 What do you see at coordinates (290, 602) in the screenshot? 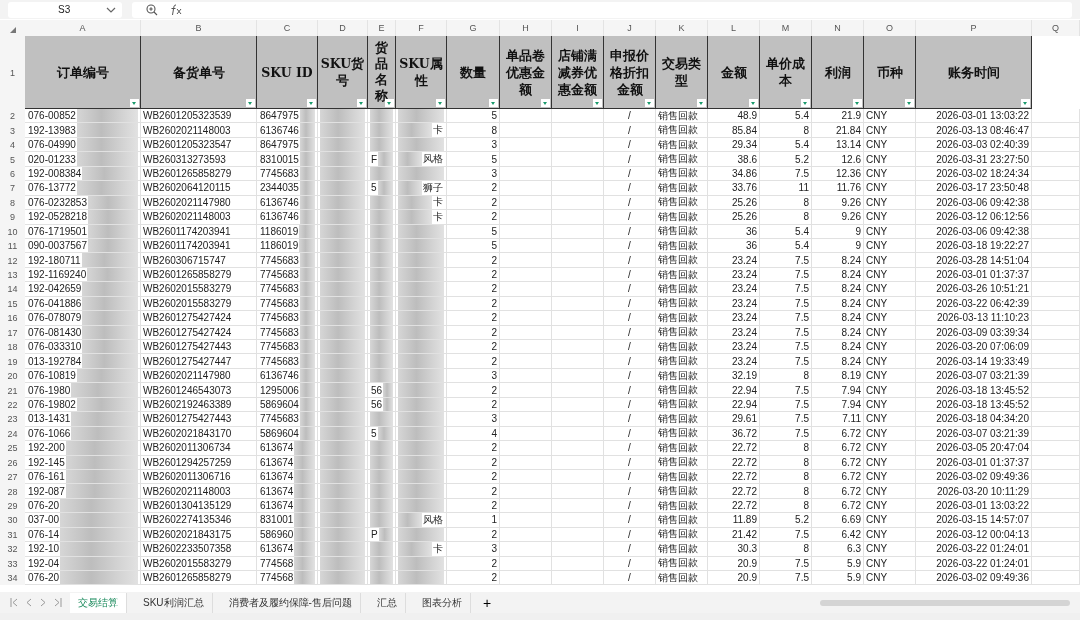
I see `sheet-tab: 消费者及履约保障-售后问题` at bounding box center [290, 602].